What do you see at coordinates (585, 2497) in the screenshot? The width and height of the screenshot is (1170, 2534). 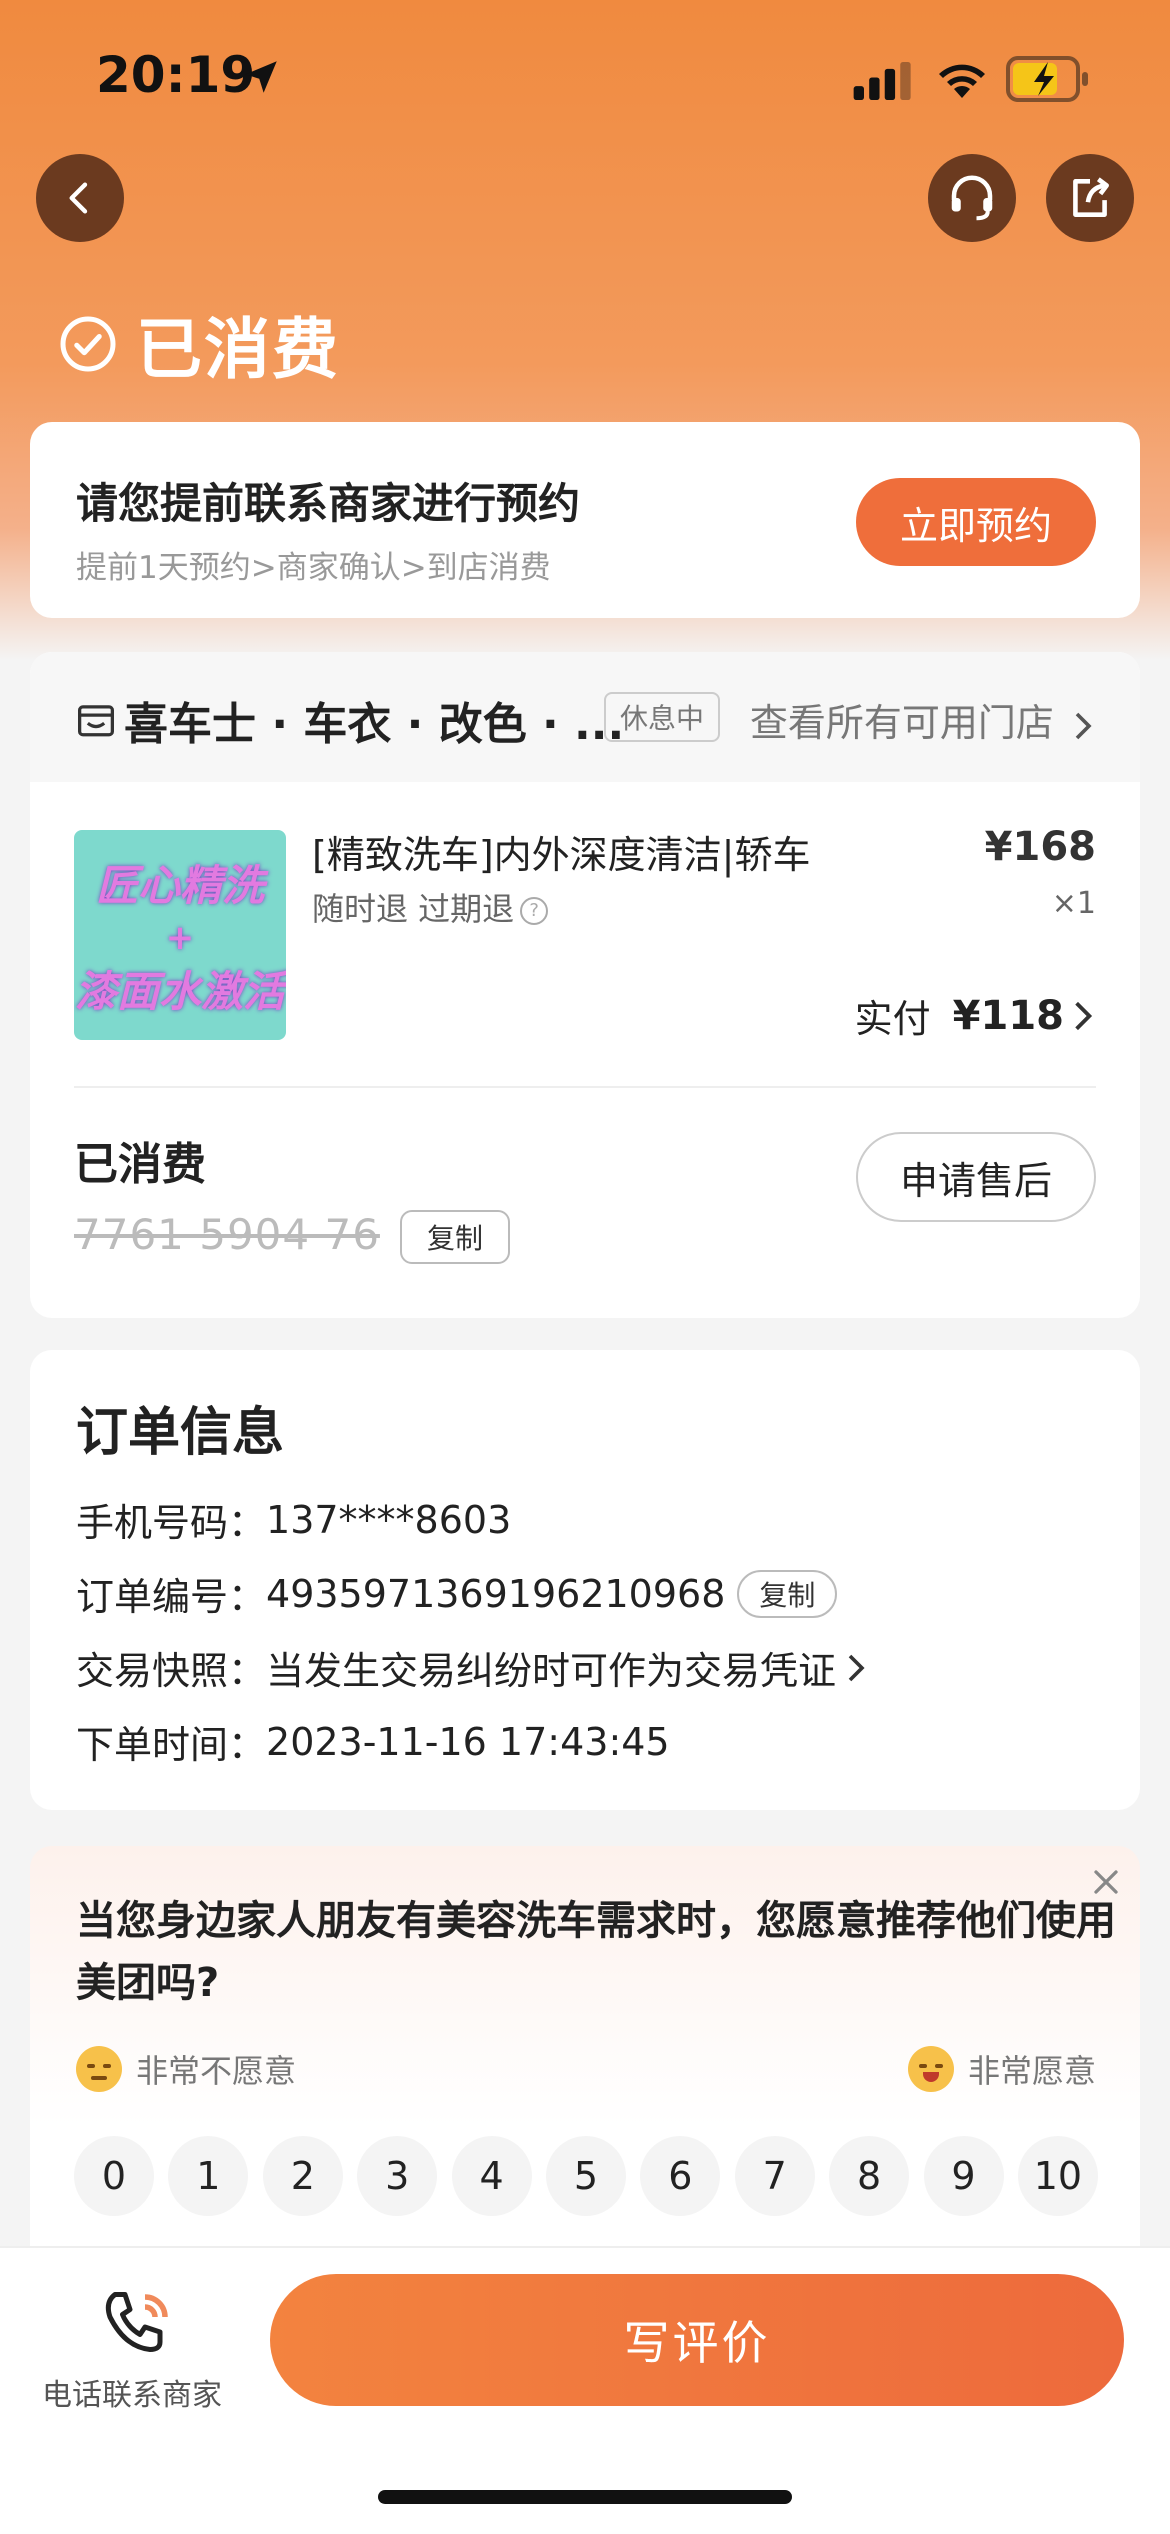 I see `home-indicator` at bounding box center [585, 2497].